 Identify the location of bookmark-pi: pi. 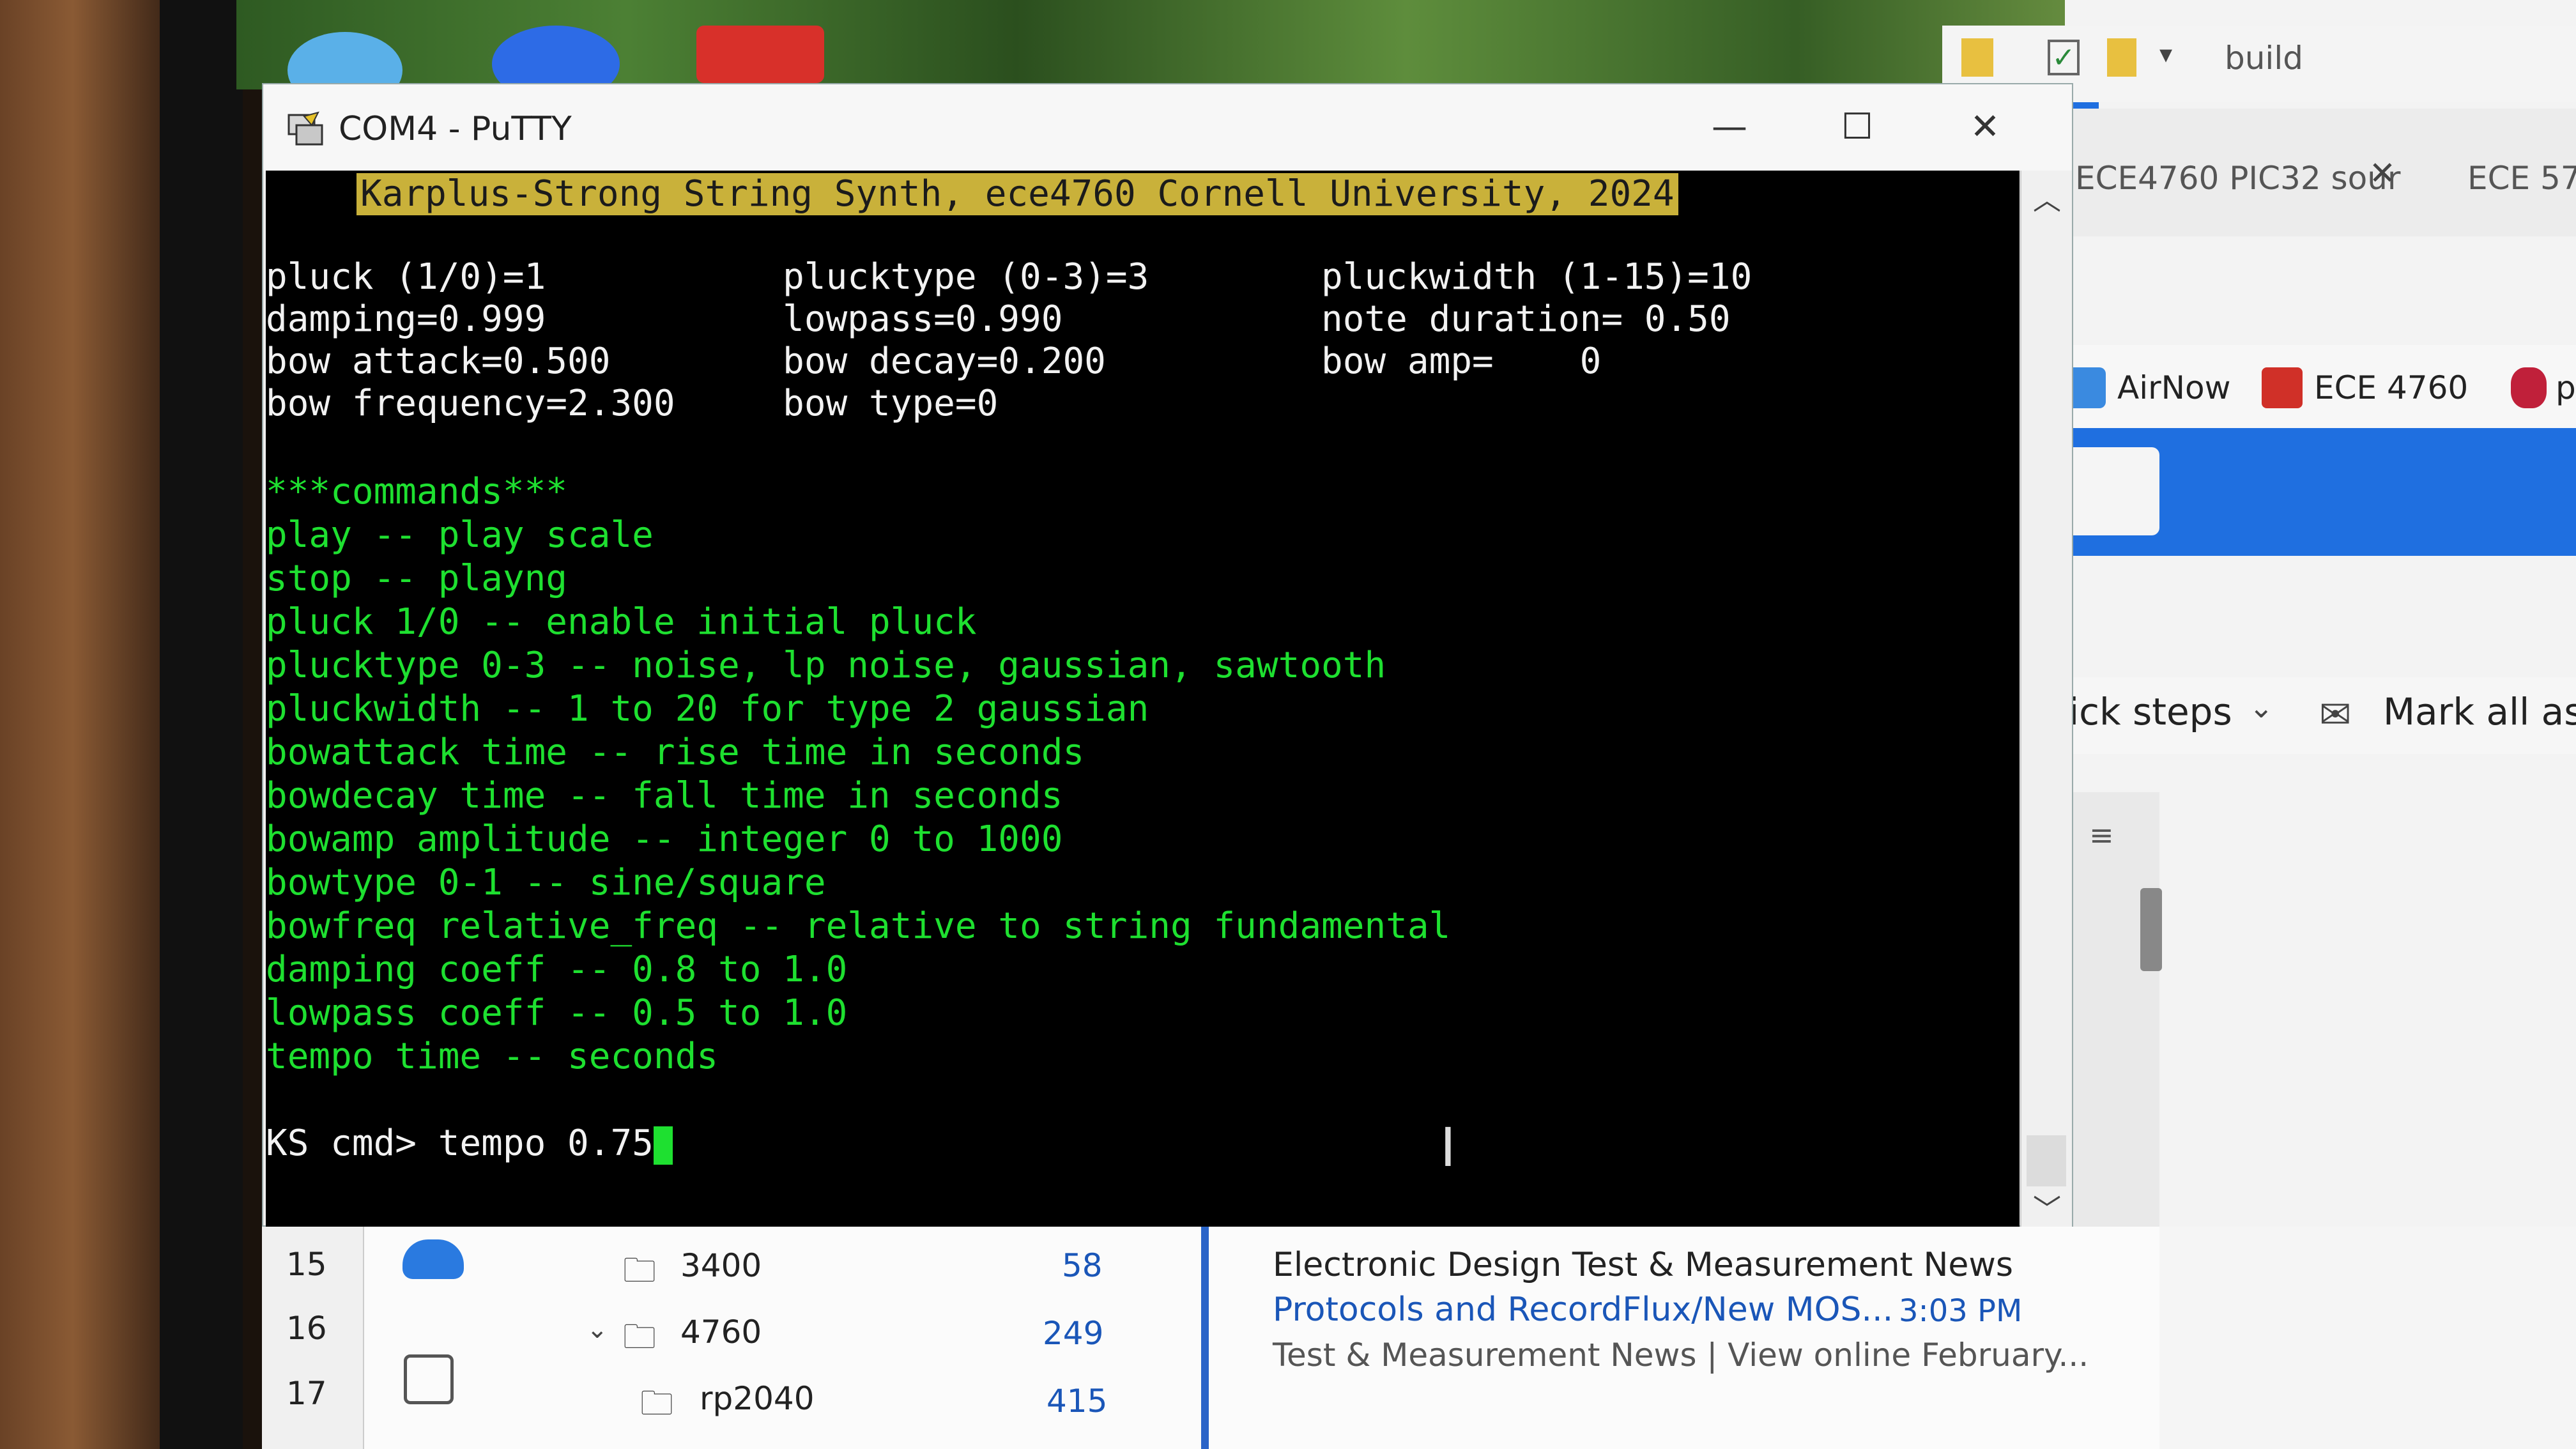
(2566, 387).